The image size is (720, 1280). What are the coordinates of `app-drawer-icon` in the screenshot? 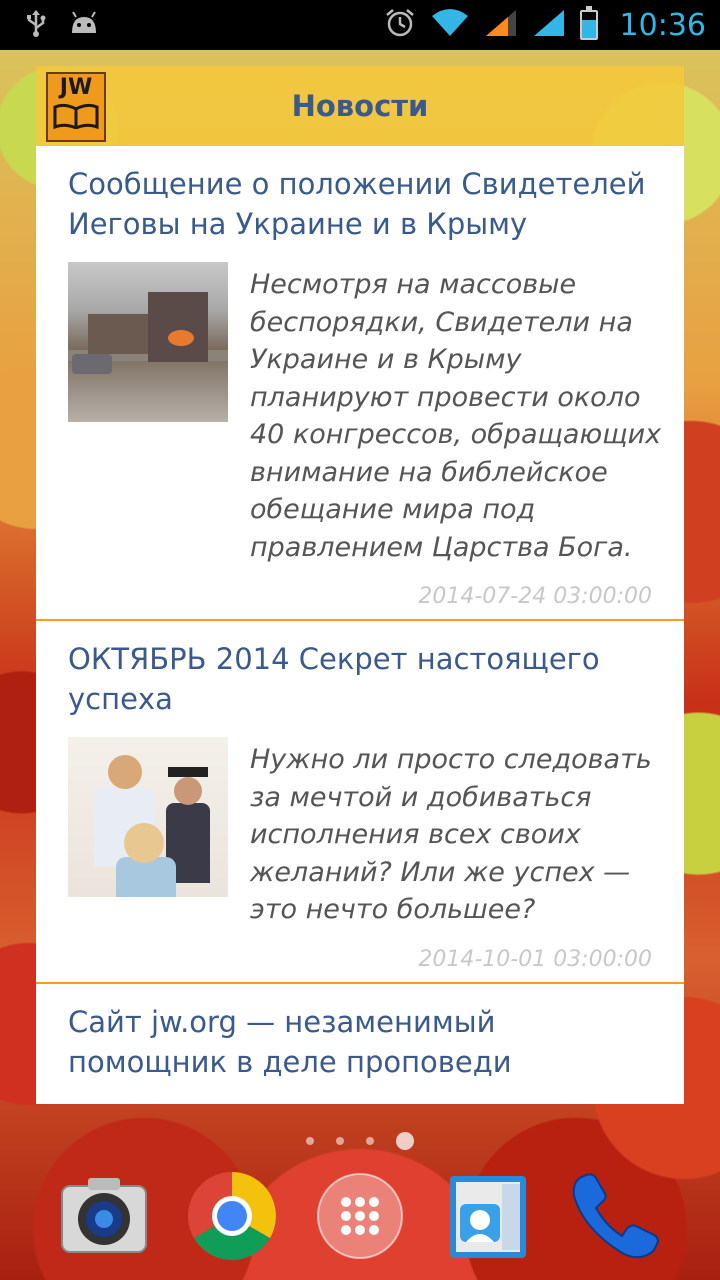 It's located at (360, 1216).